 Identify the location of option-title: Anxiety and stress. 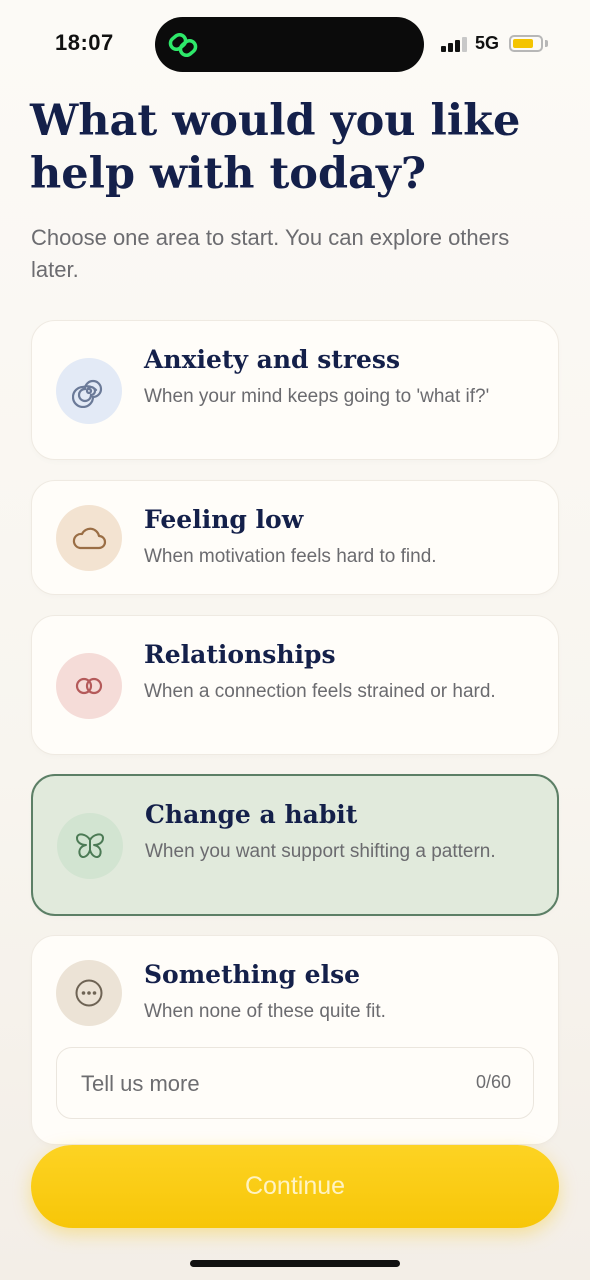
(272, 359).